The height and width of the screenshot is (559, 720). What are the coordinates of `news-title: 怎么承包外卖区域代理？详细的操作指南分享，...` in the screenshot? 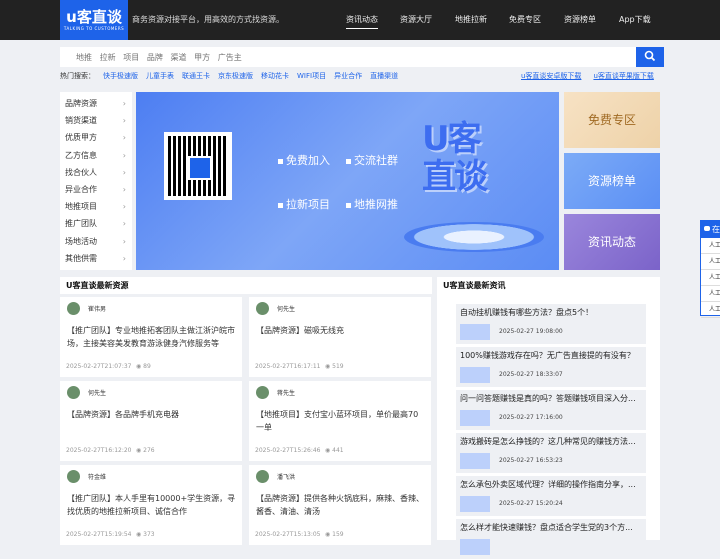 It's located at (548, 484).